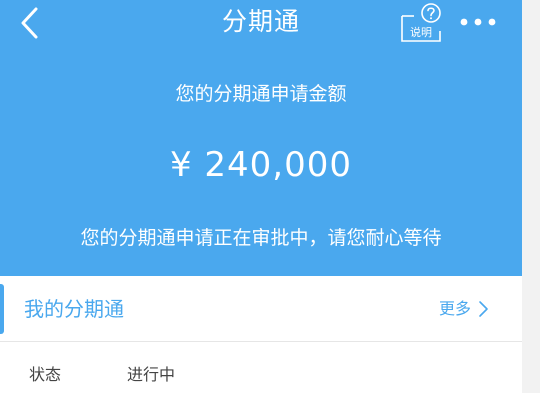 This screenshot has height=393, width=540. What do you see at coordinates (151, 374) in the screenshot?
I see `status-value: 进行中` at bounding box center [151, 374].